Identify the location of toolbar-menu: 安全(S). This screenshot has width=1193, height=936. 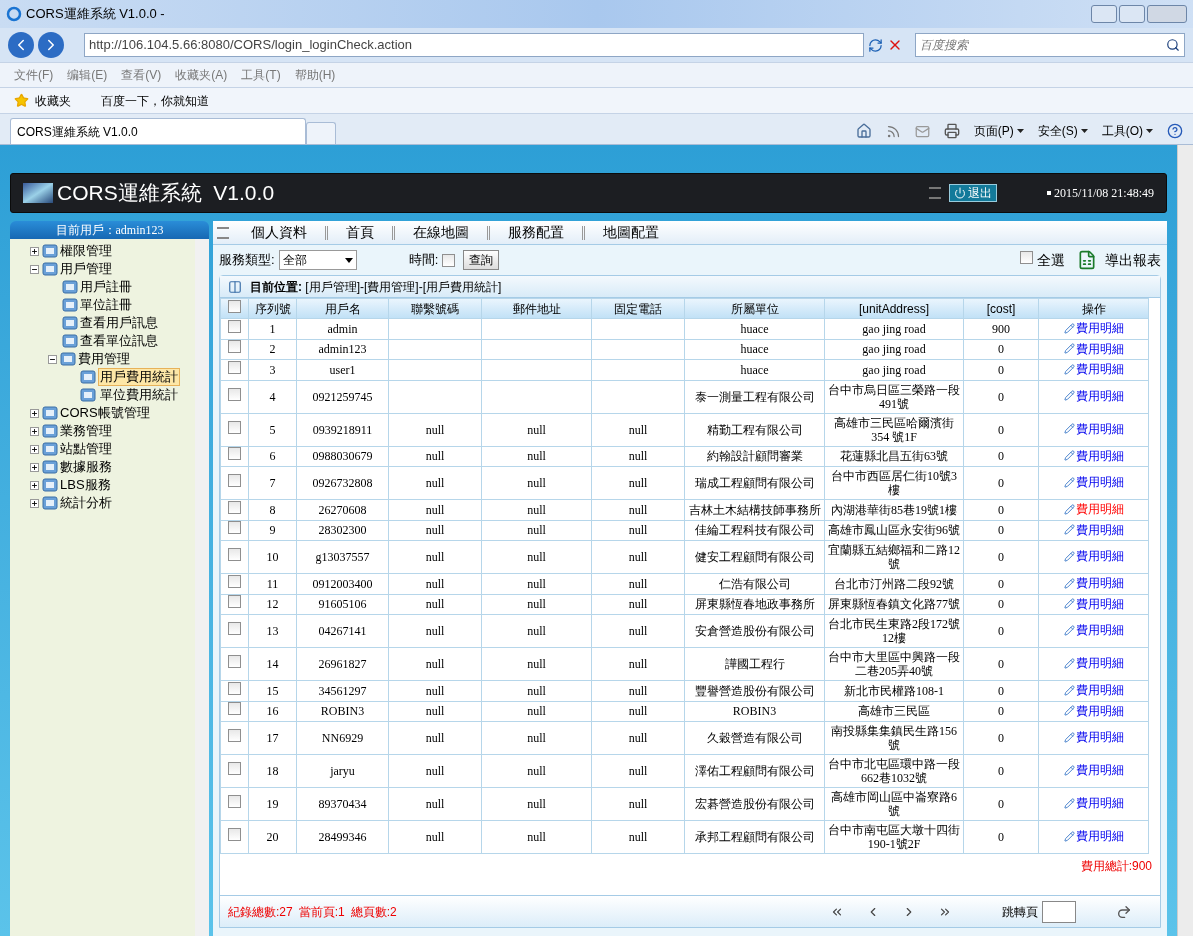
(1057, 131).